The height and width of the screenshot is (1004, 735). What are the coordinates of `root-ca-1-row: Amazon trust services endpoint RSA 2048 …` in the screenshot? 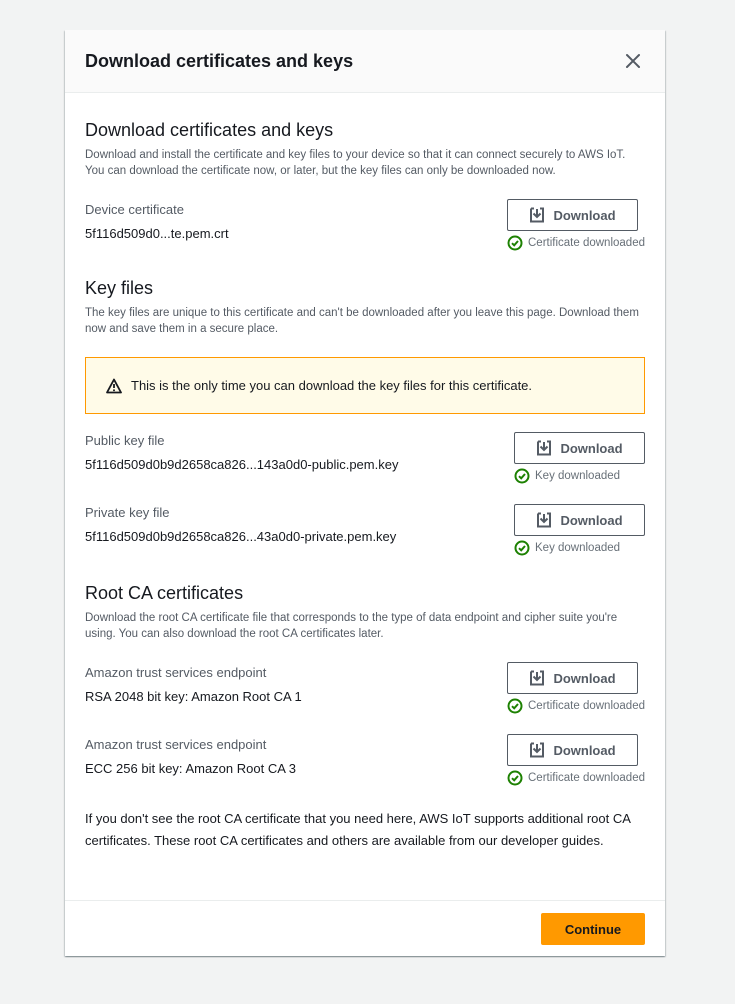 It's located at (365, 688).